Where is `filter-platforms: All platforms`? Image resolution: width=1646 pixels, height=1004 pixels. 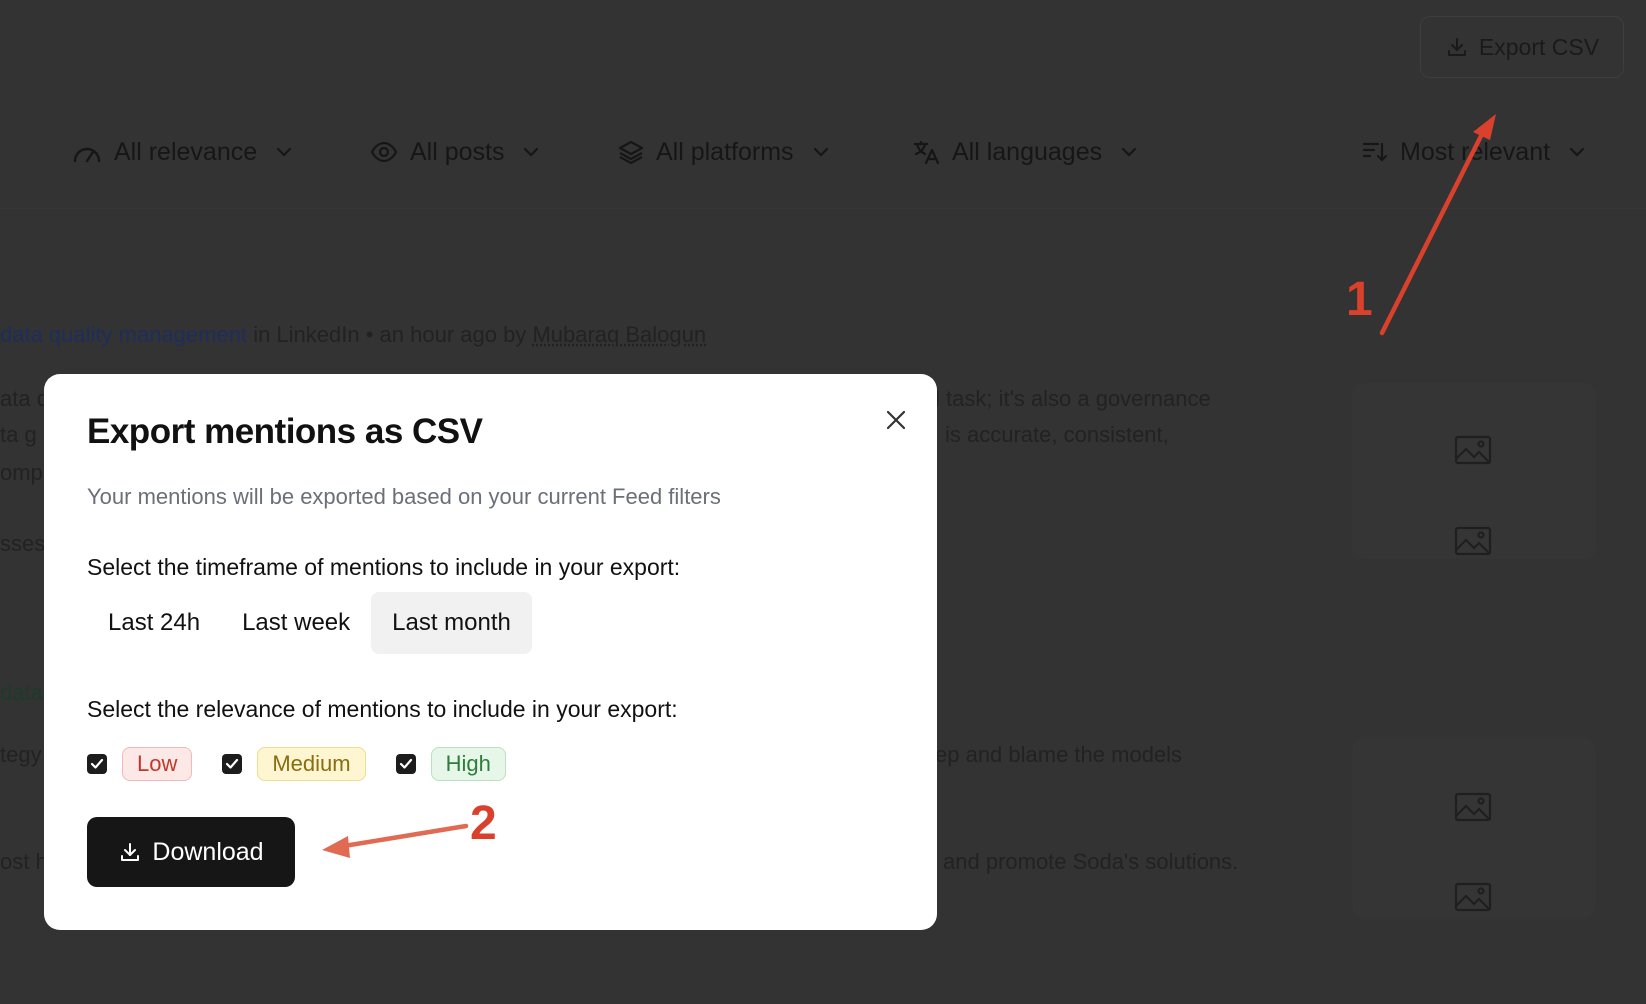
filter-platforms: All platforms is located at coordinates (724, 152).